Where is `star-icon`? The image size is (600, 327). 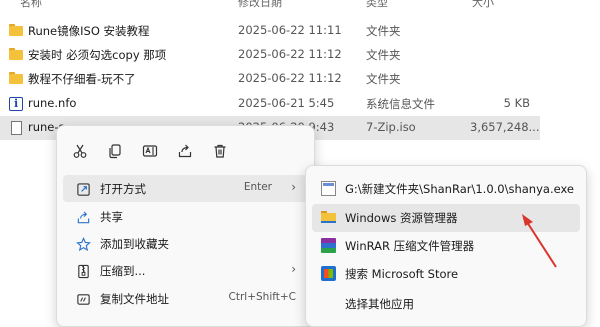
star-icon is located at coordinates (83, 244).